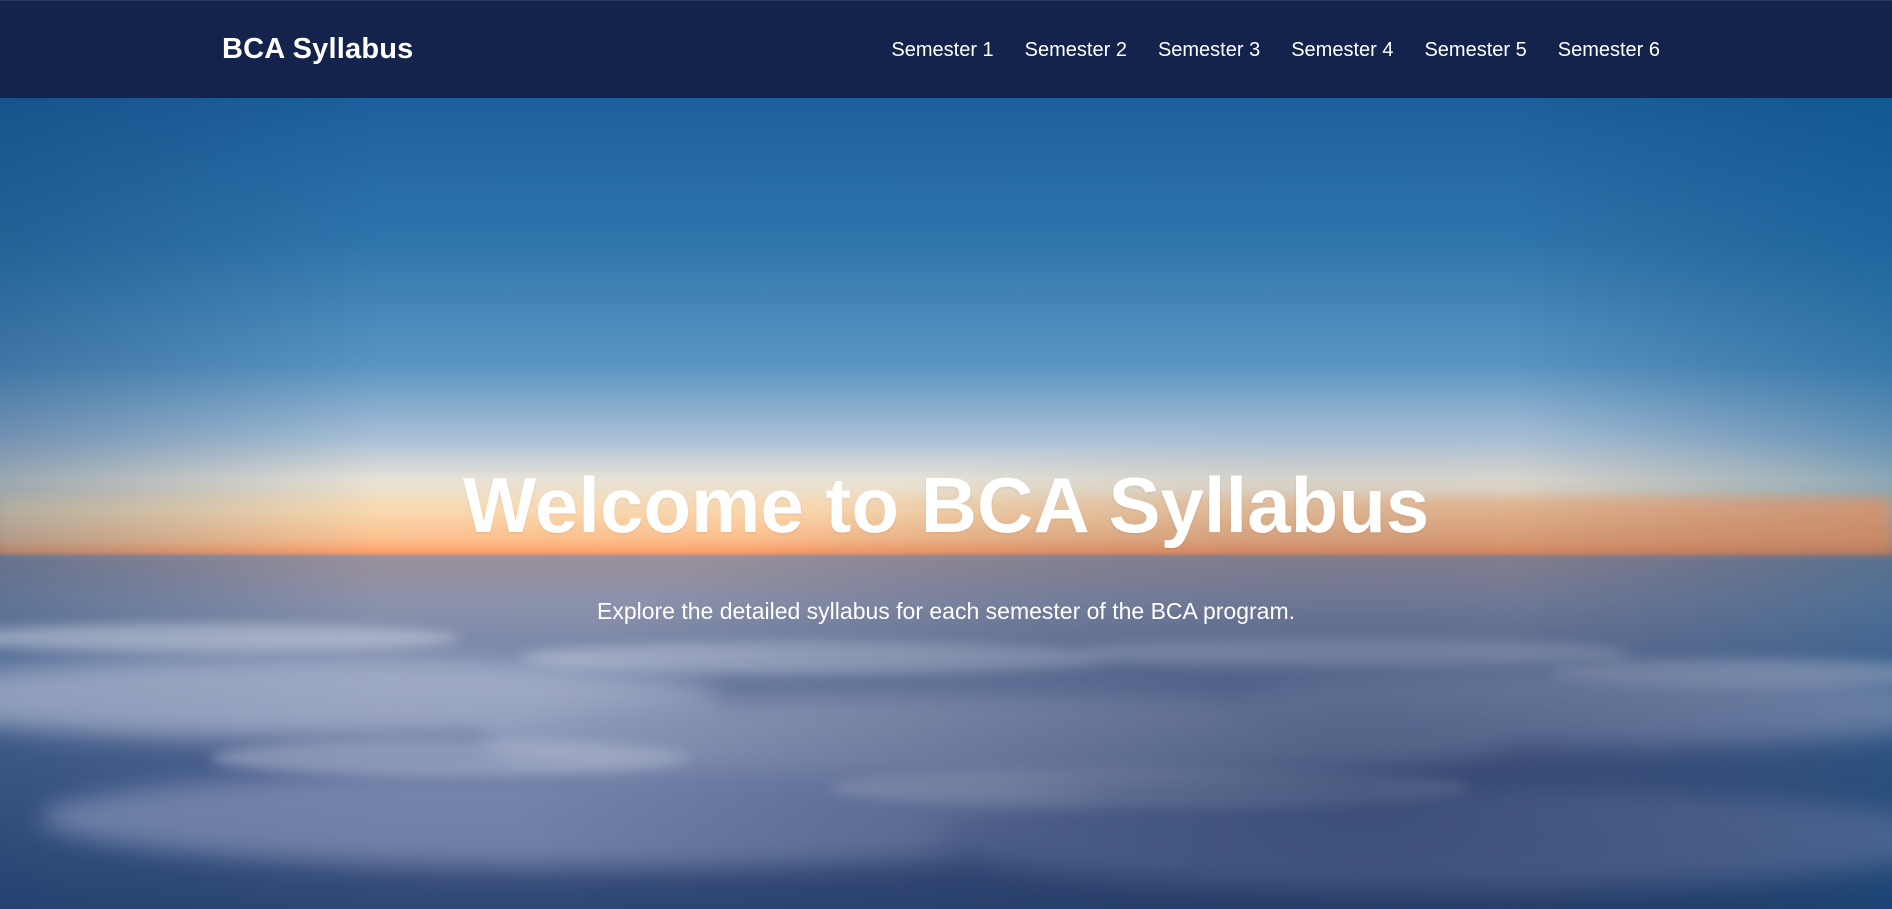 This screenshot has height=909, width=1892. I want to click on nav-link-semester-6: Semester 6, so click(1609, 50).